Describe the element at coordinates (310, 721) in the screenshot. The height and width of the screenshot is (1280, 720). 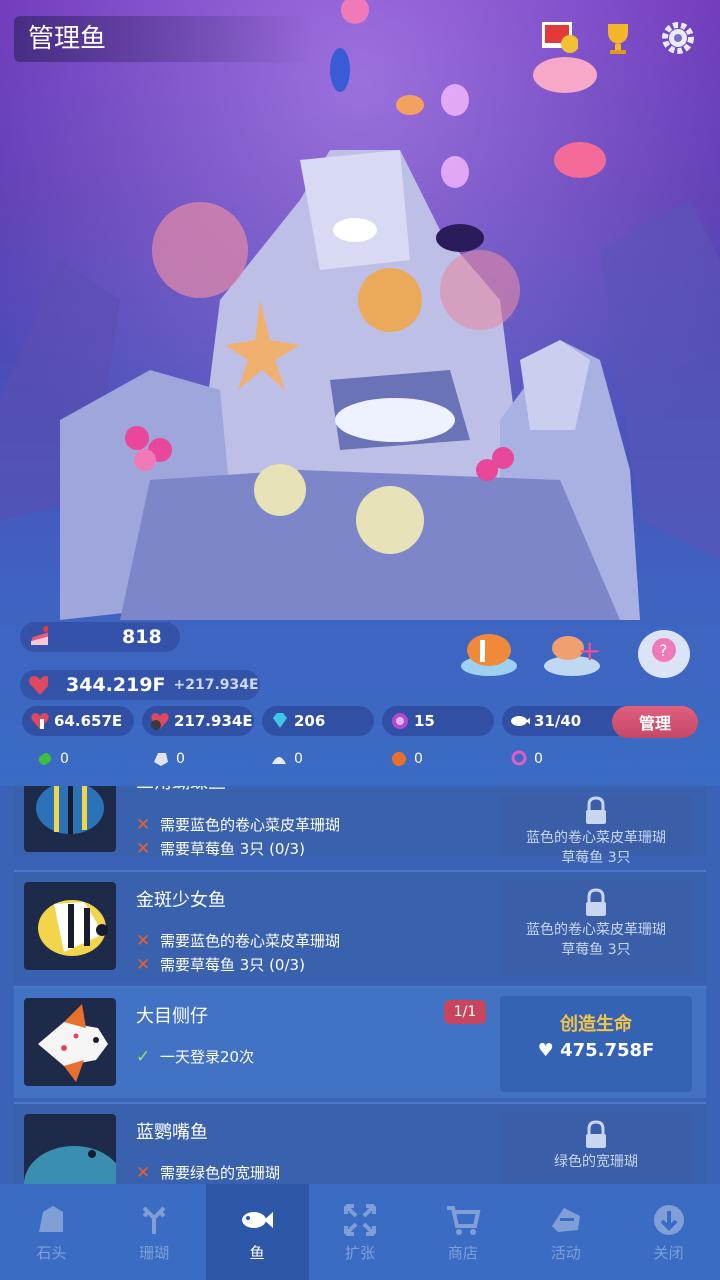
I see `diamond-count: 206` at that location.